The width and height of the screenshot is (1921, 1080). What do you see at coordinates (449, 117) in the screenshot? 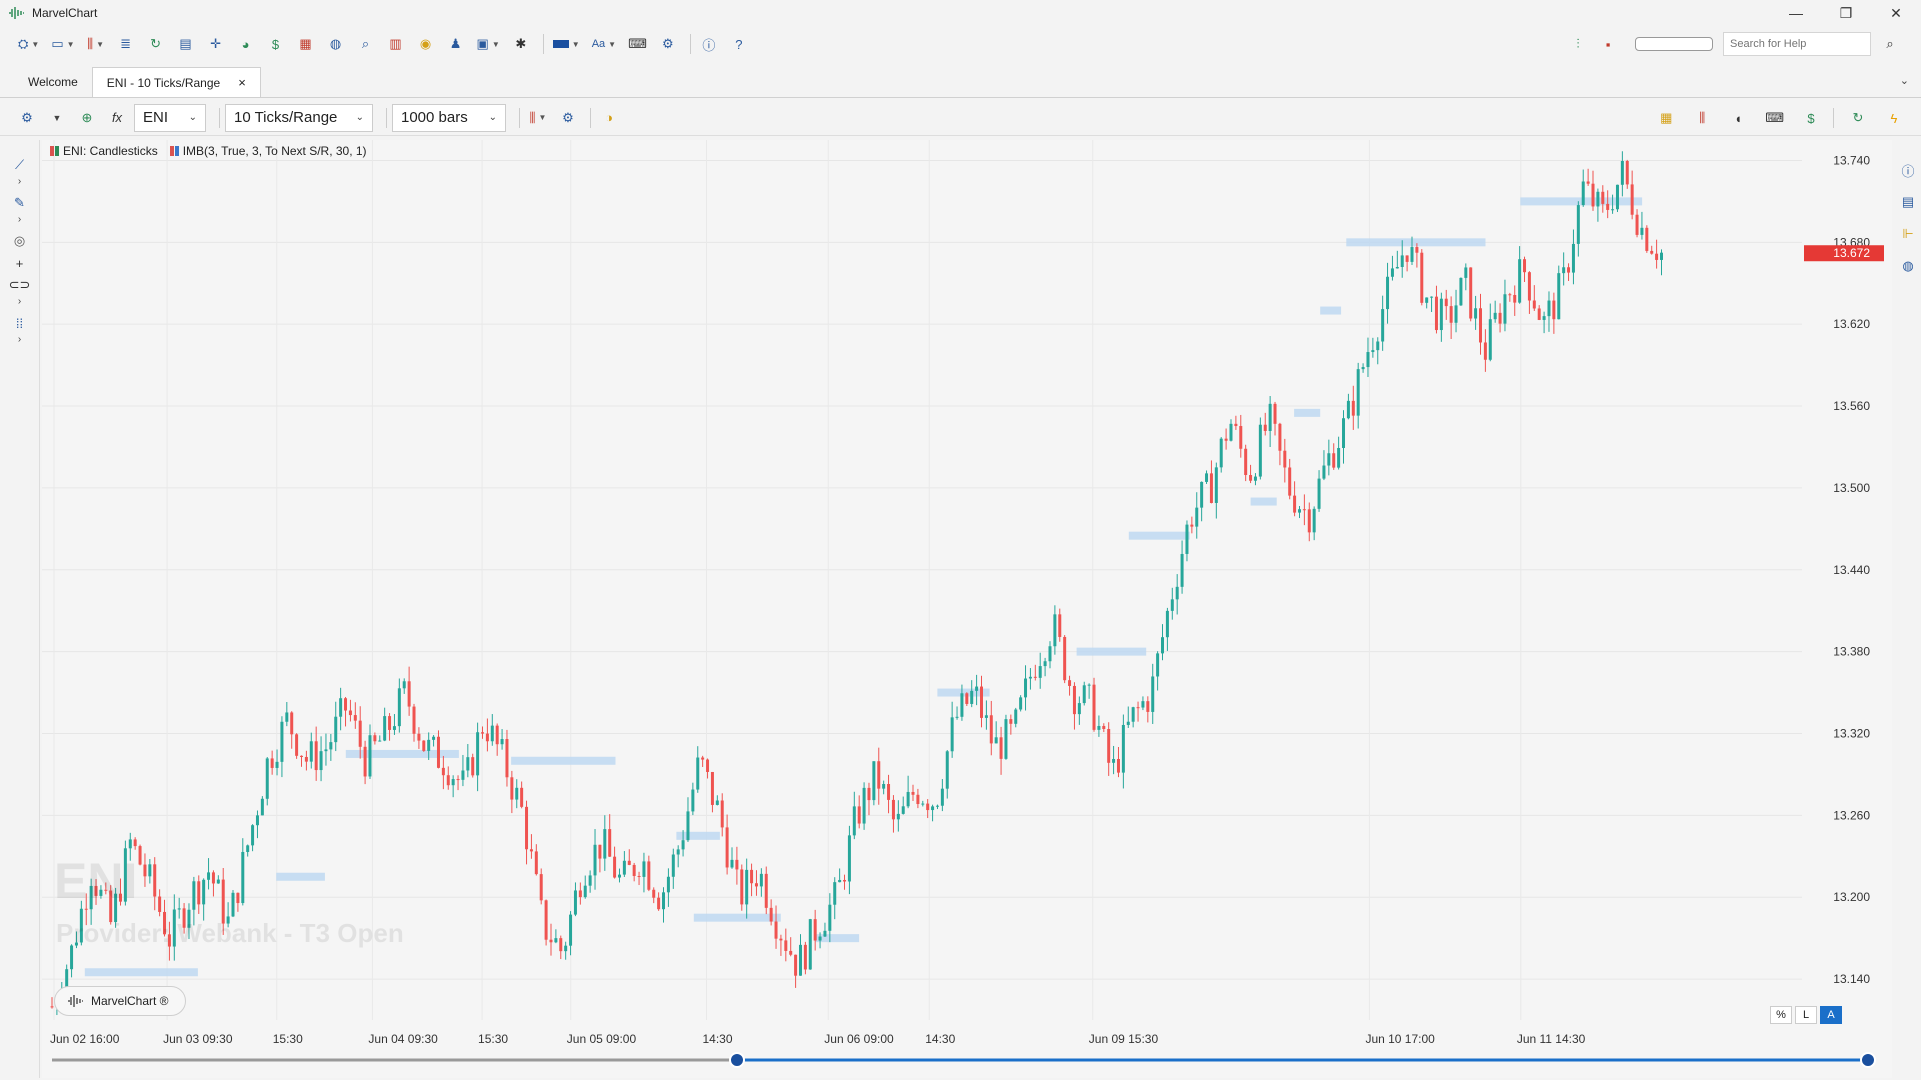
I see `bar-count-select: 1000 bars ⌄` at bounding box center [449, 117].